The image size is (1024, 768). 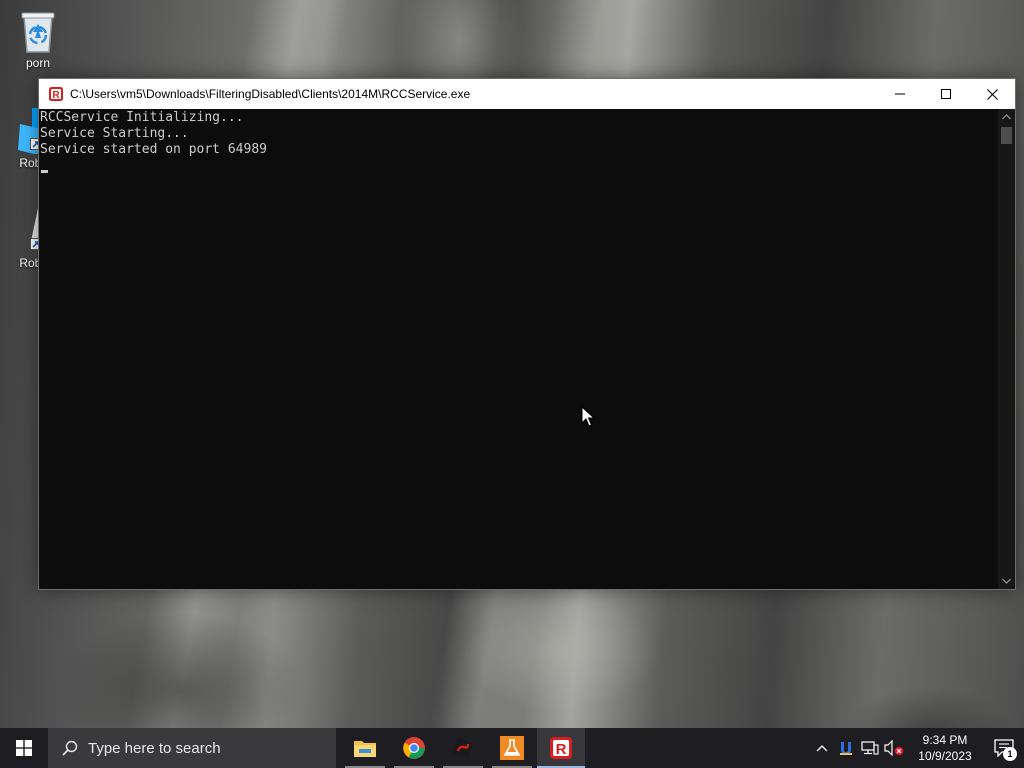 What do you see at coordinates (38, 32) in the screenshot?
I see `recycle-bin-icon` at bounding box center [38, 32].